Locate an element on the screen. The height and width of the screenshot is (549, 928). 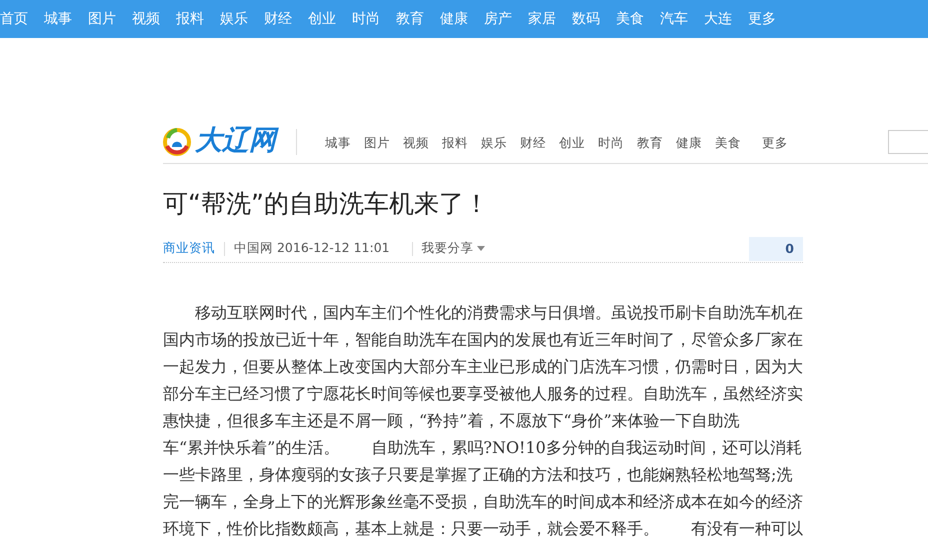
share-button: 我要分享 is located at coordinates (453, 248).